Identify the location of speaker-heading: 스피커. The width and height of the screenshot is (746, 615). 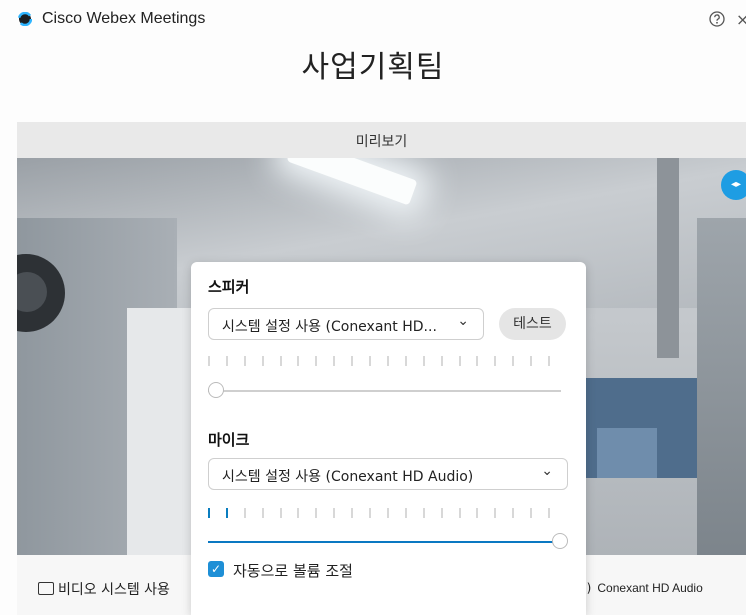
(229, 287).